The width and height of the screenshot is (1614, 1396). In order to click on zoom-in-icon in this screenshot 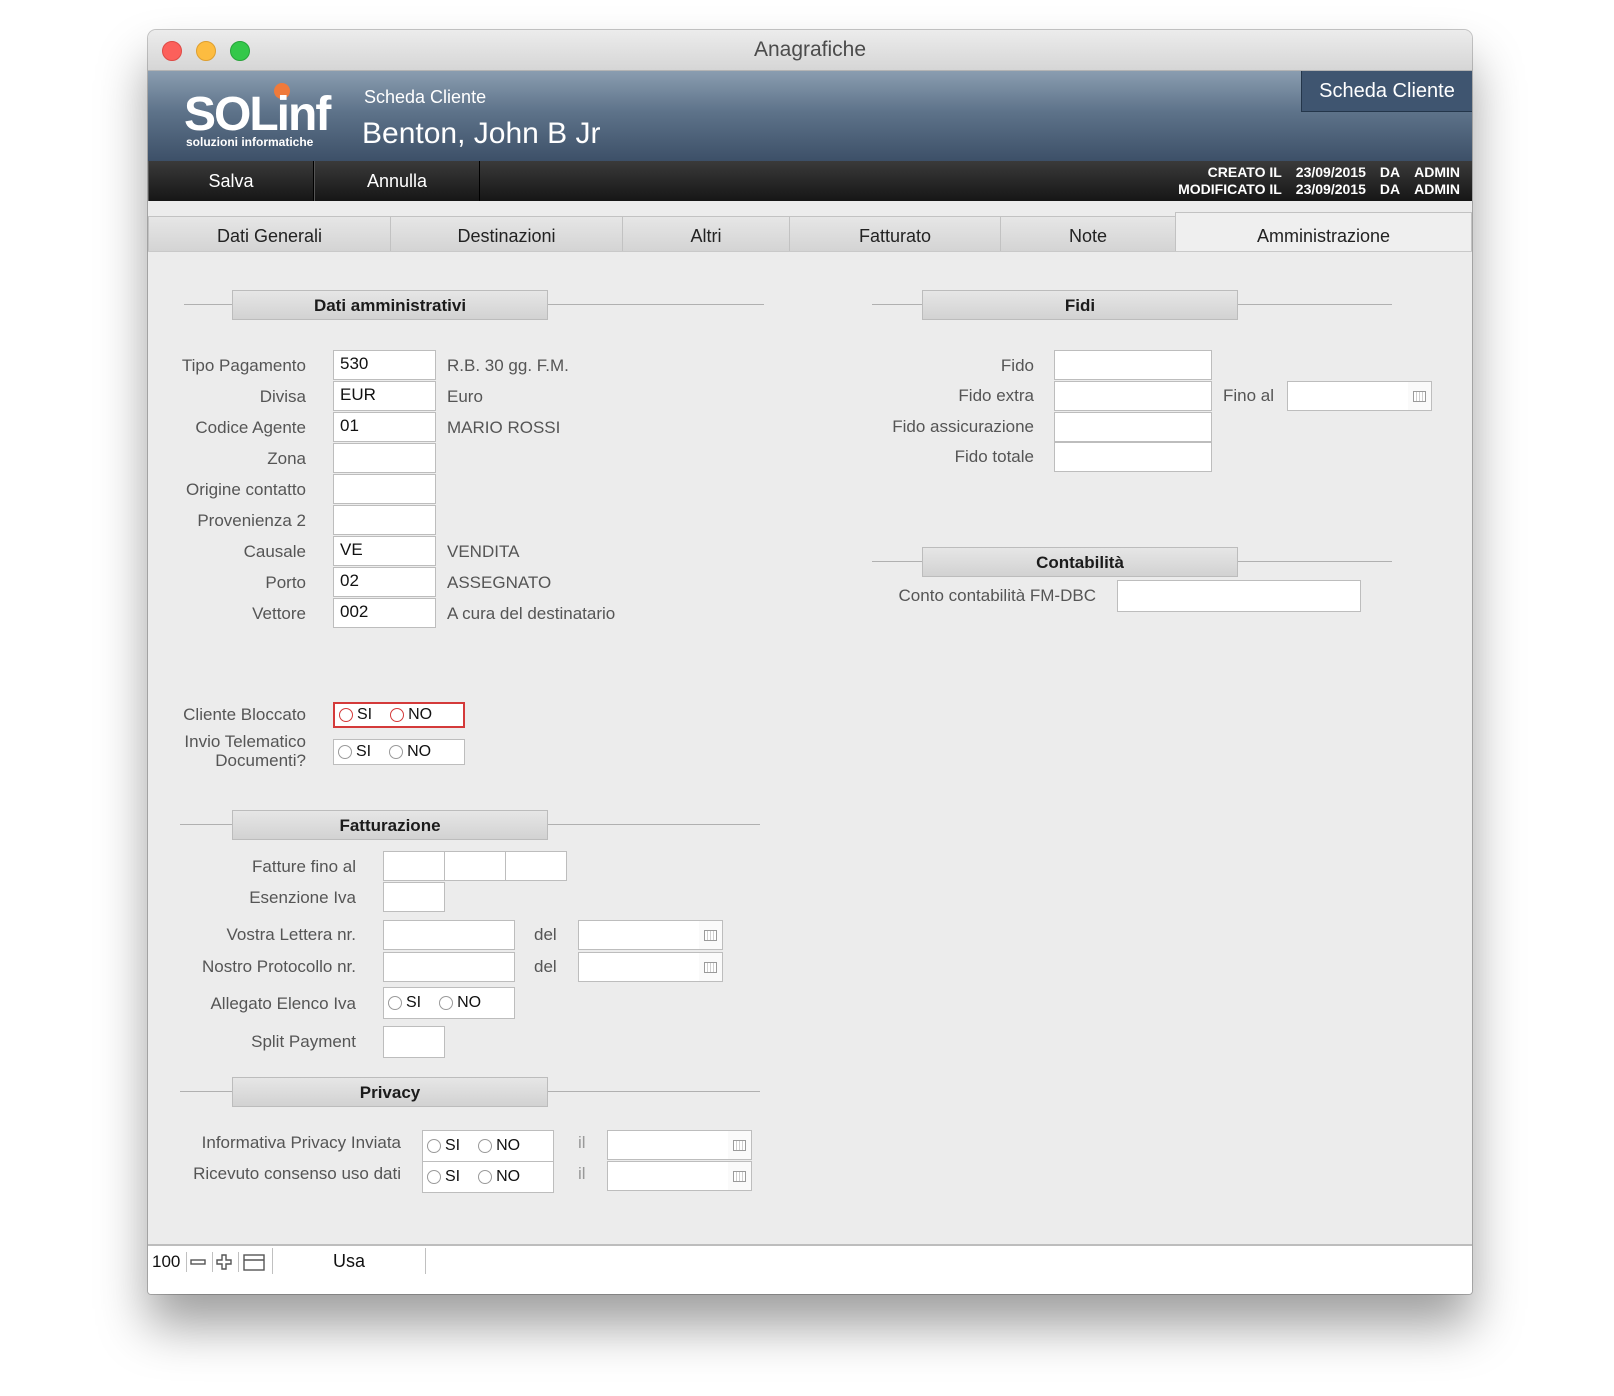, I will do `click(223, 1262)`.